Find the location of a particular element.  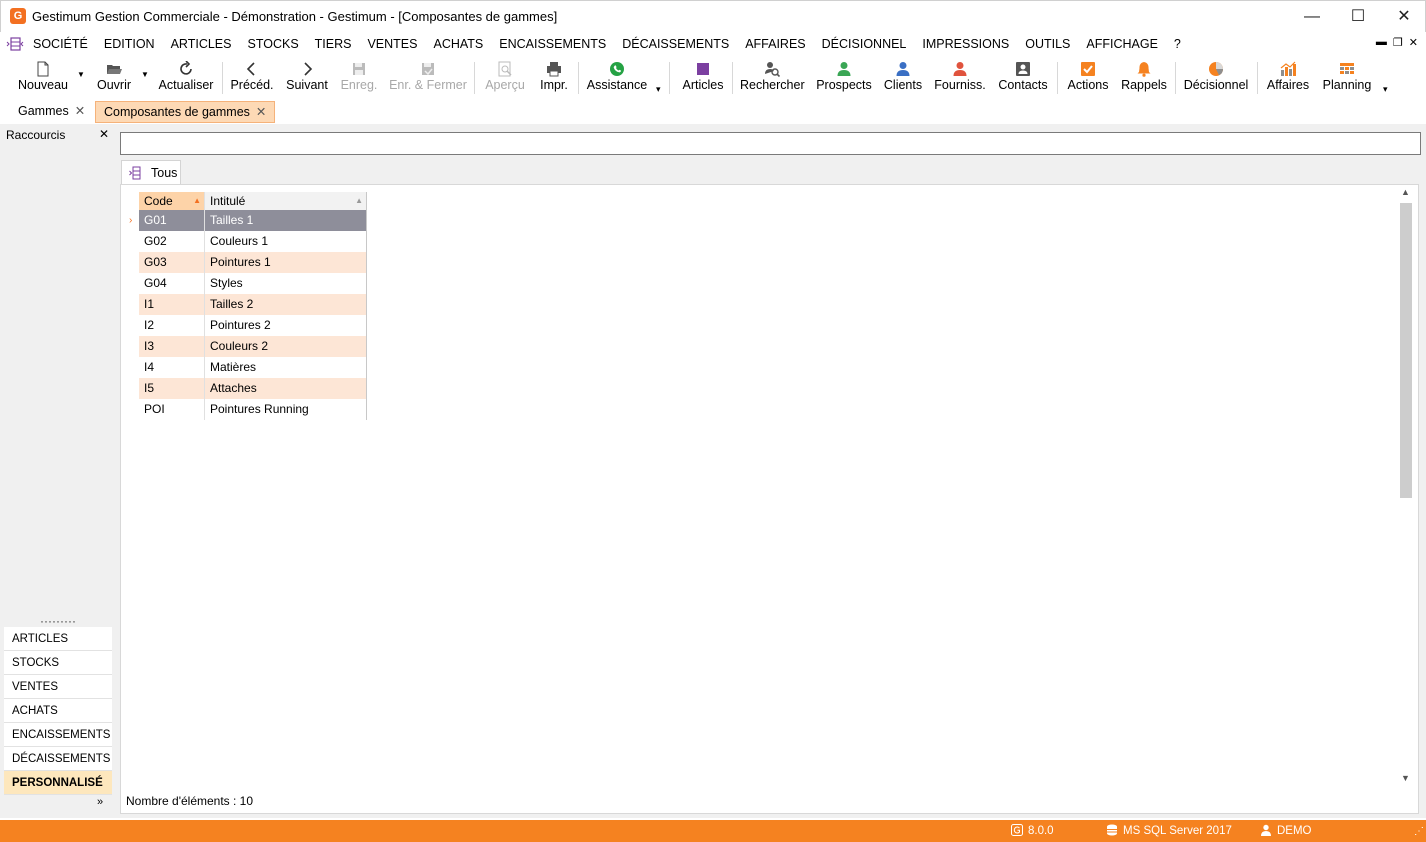

menu-item: TIERS is located at coordinates (333, 44).